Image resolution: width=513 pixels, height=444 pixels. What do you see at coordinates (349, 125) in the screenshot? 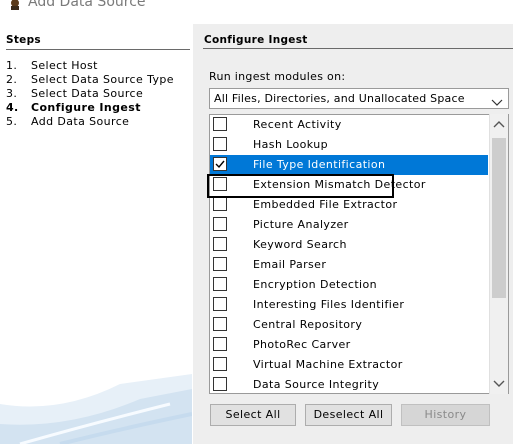
I see `ingest-module-row: Recent Activity` at bounding box center [349, 125].